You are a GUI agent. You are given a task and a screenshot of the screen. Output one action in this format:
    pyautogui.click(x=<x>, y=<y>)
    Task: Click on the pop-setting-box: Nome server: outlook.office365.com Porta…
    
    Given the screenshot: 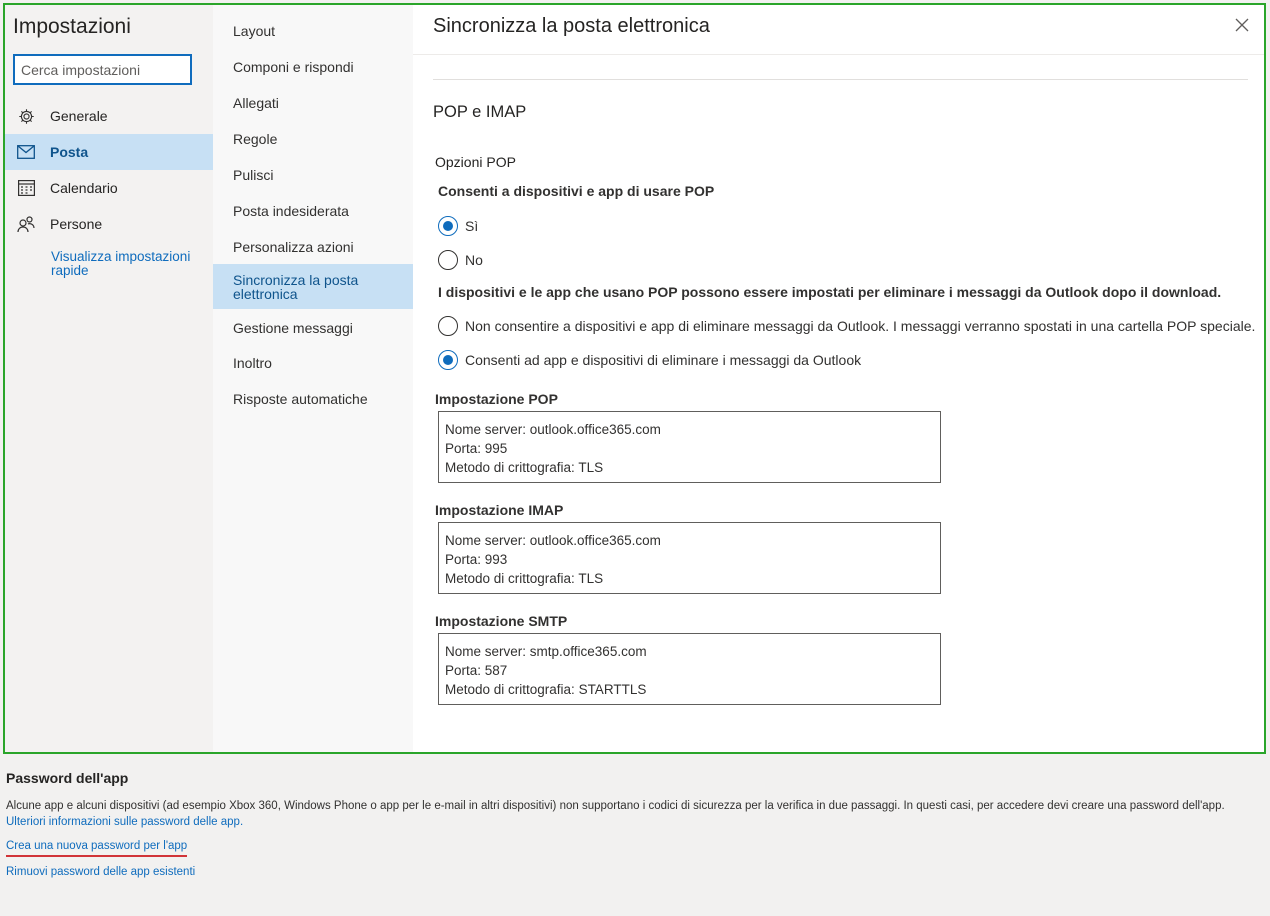 What is the action you would take?
    pyautogui.click(x=689, y=447)
    